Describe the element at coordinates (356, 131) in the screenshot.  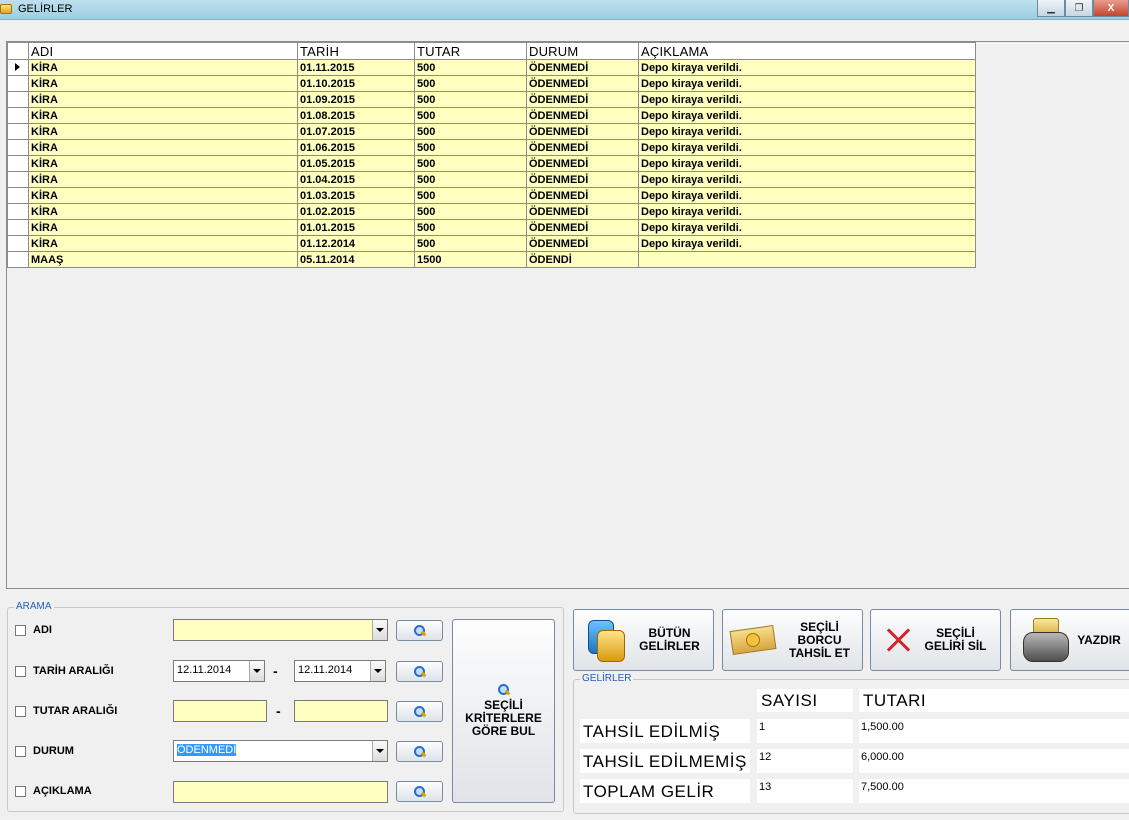
I see `cell-tarih: 01.07.2015` at that location.